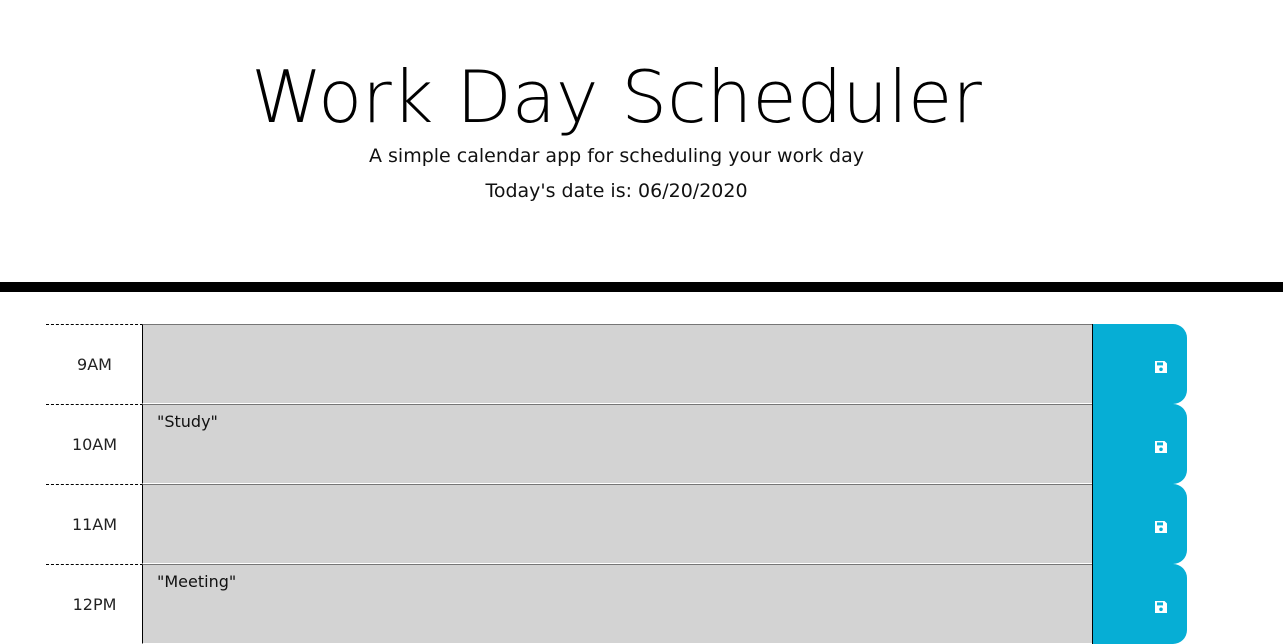  Describe the element at coordinates (616, 97) in the screenshot. I see `page-title: Work Day Scheduler` at that location.